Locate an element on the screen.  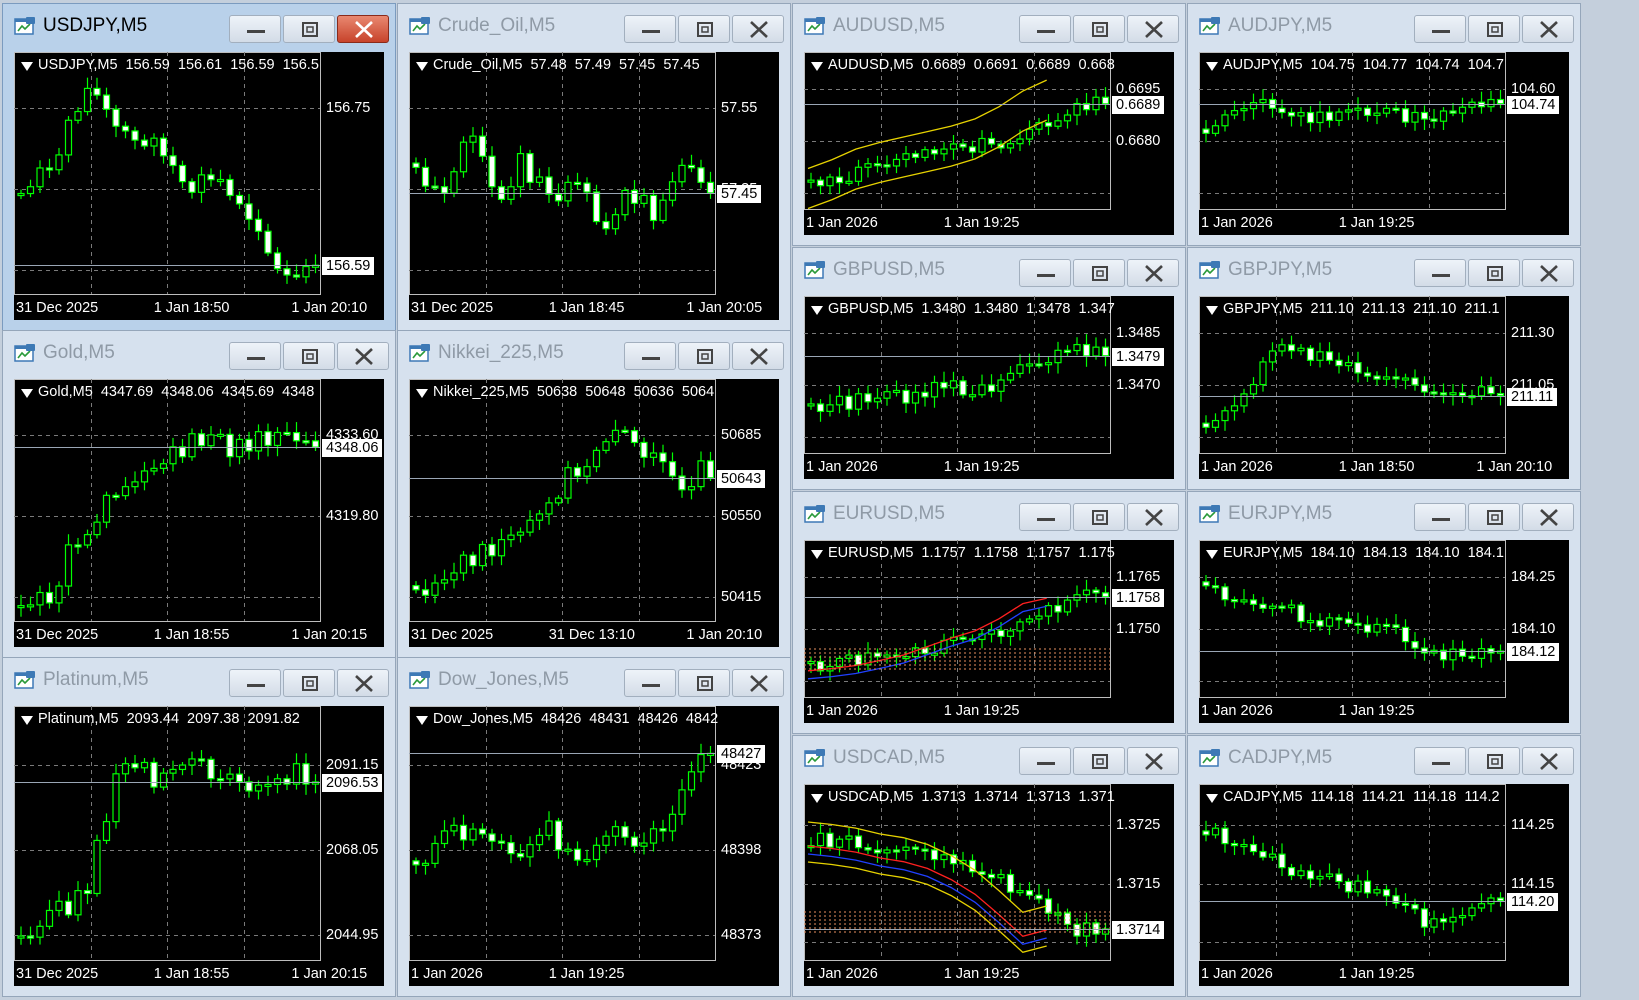
window-titlebar: Nikkei_225,M5 is located at coordinates (594, 353).